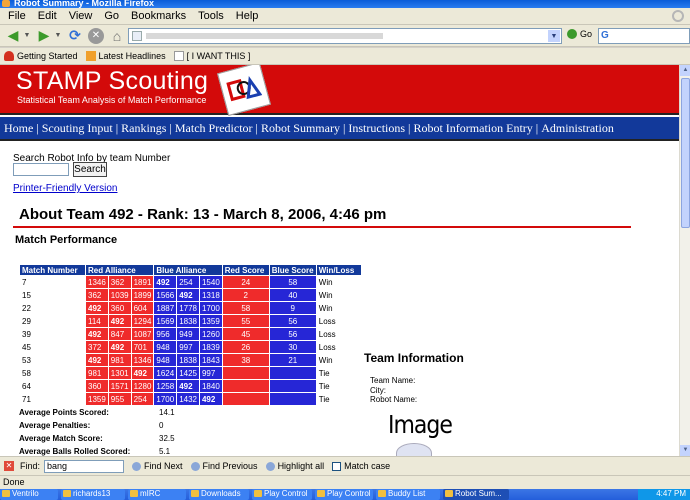  Describe the element at coordinates (41, 169) in the screenshot. I see `team-number-input` at that location.